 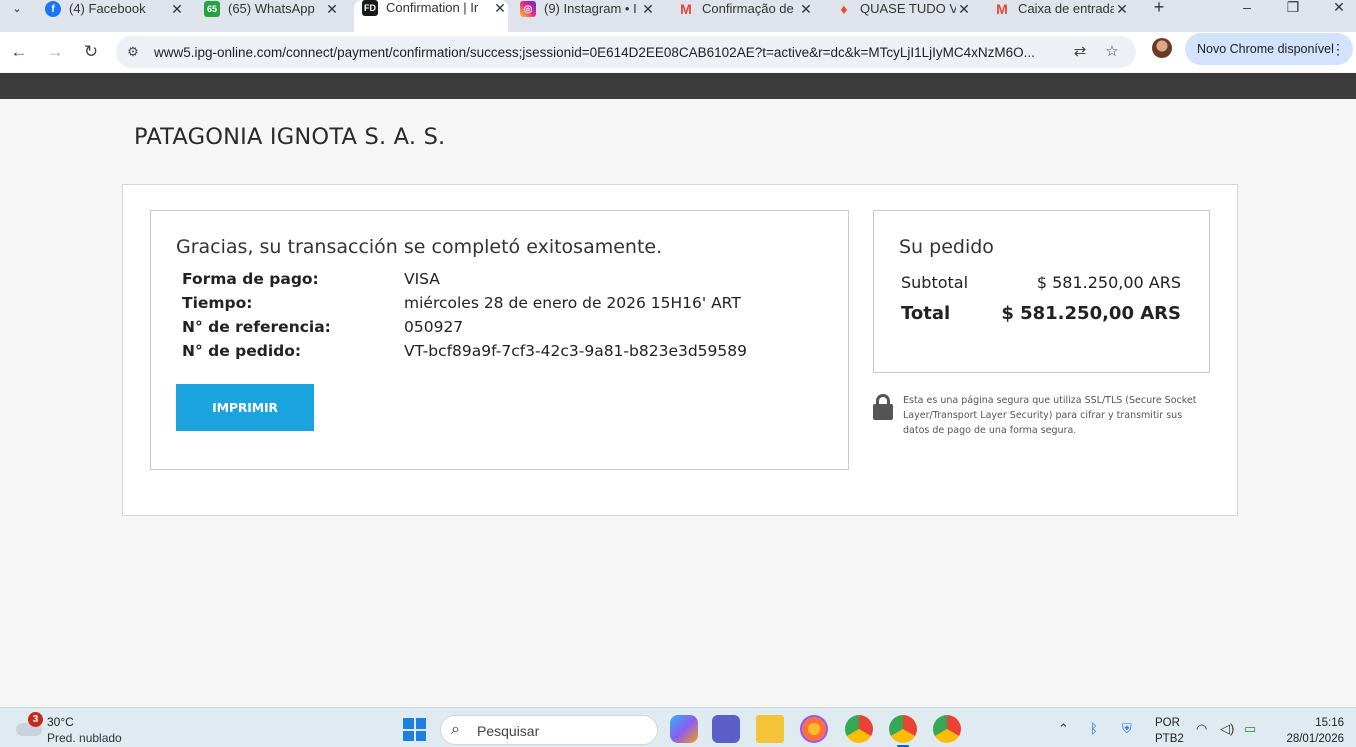 What do you see at coordinates (1108, 282) in the screenshot?
I see `subtotal-value: $ 581.250,00 ARS` at bounding box center [1108, 282].